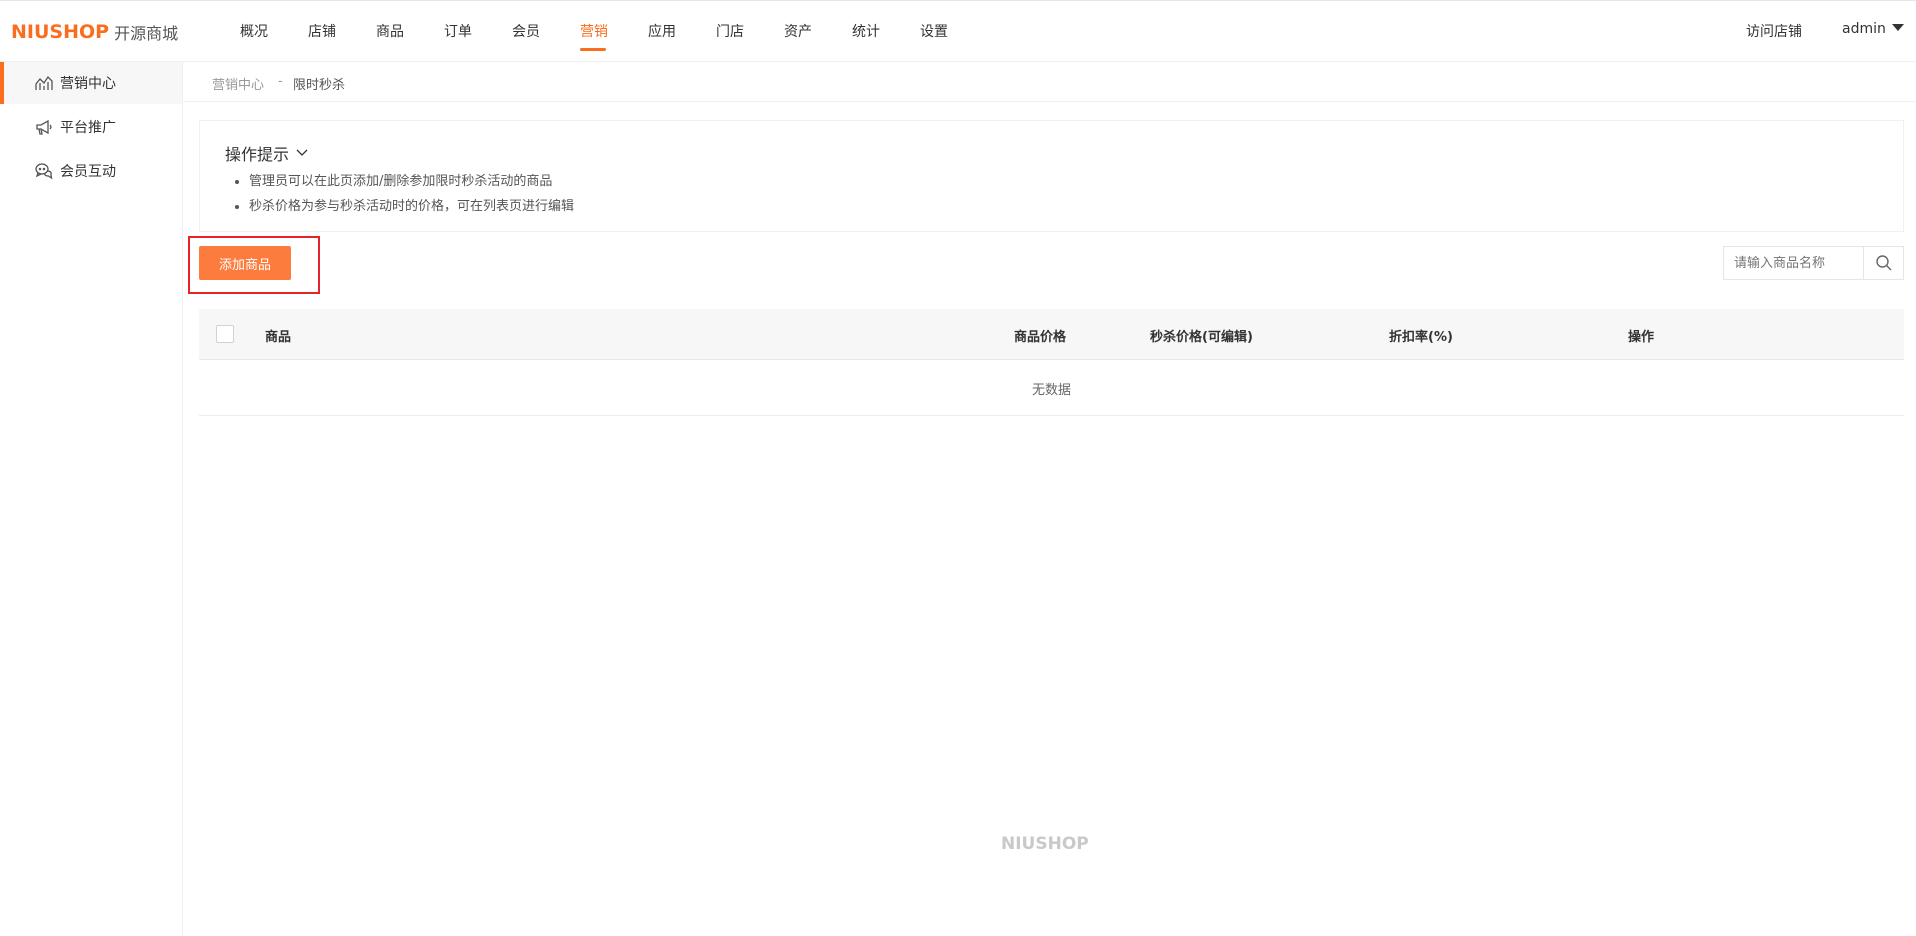 Image resolution: width=1916 pixels, height=936 pixels. Describe the element at coordinates (458, 31) in the screenshot. I see `nav-item-orders: 订单` at that location.